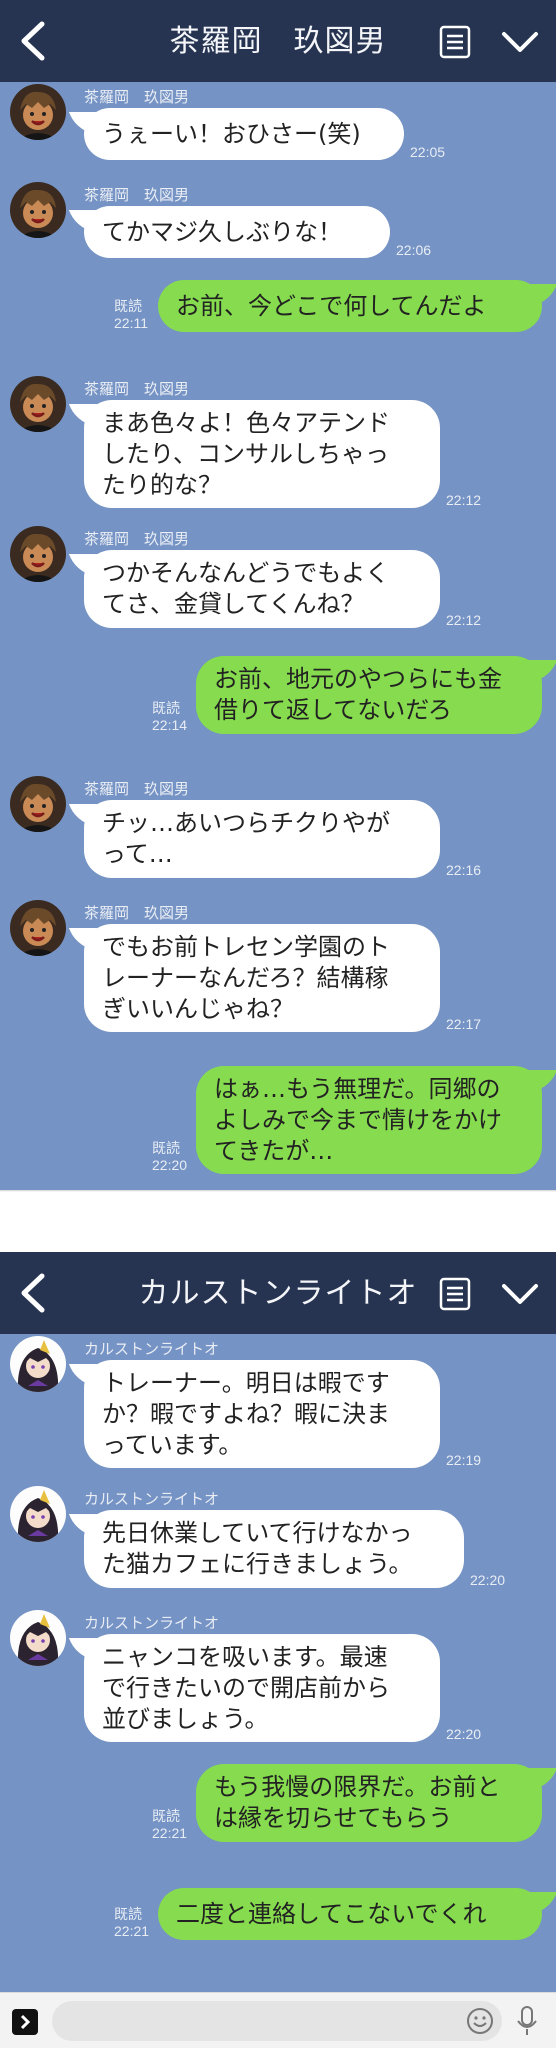 This screenshot has width=556, height=2048. I want to click on message-bubble: でもお前トレセン学園のト レーナーなんだろ？結構稼 ぎいいんじゃね？, so click(262, 978).